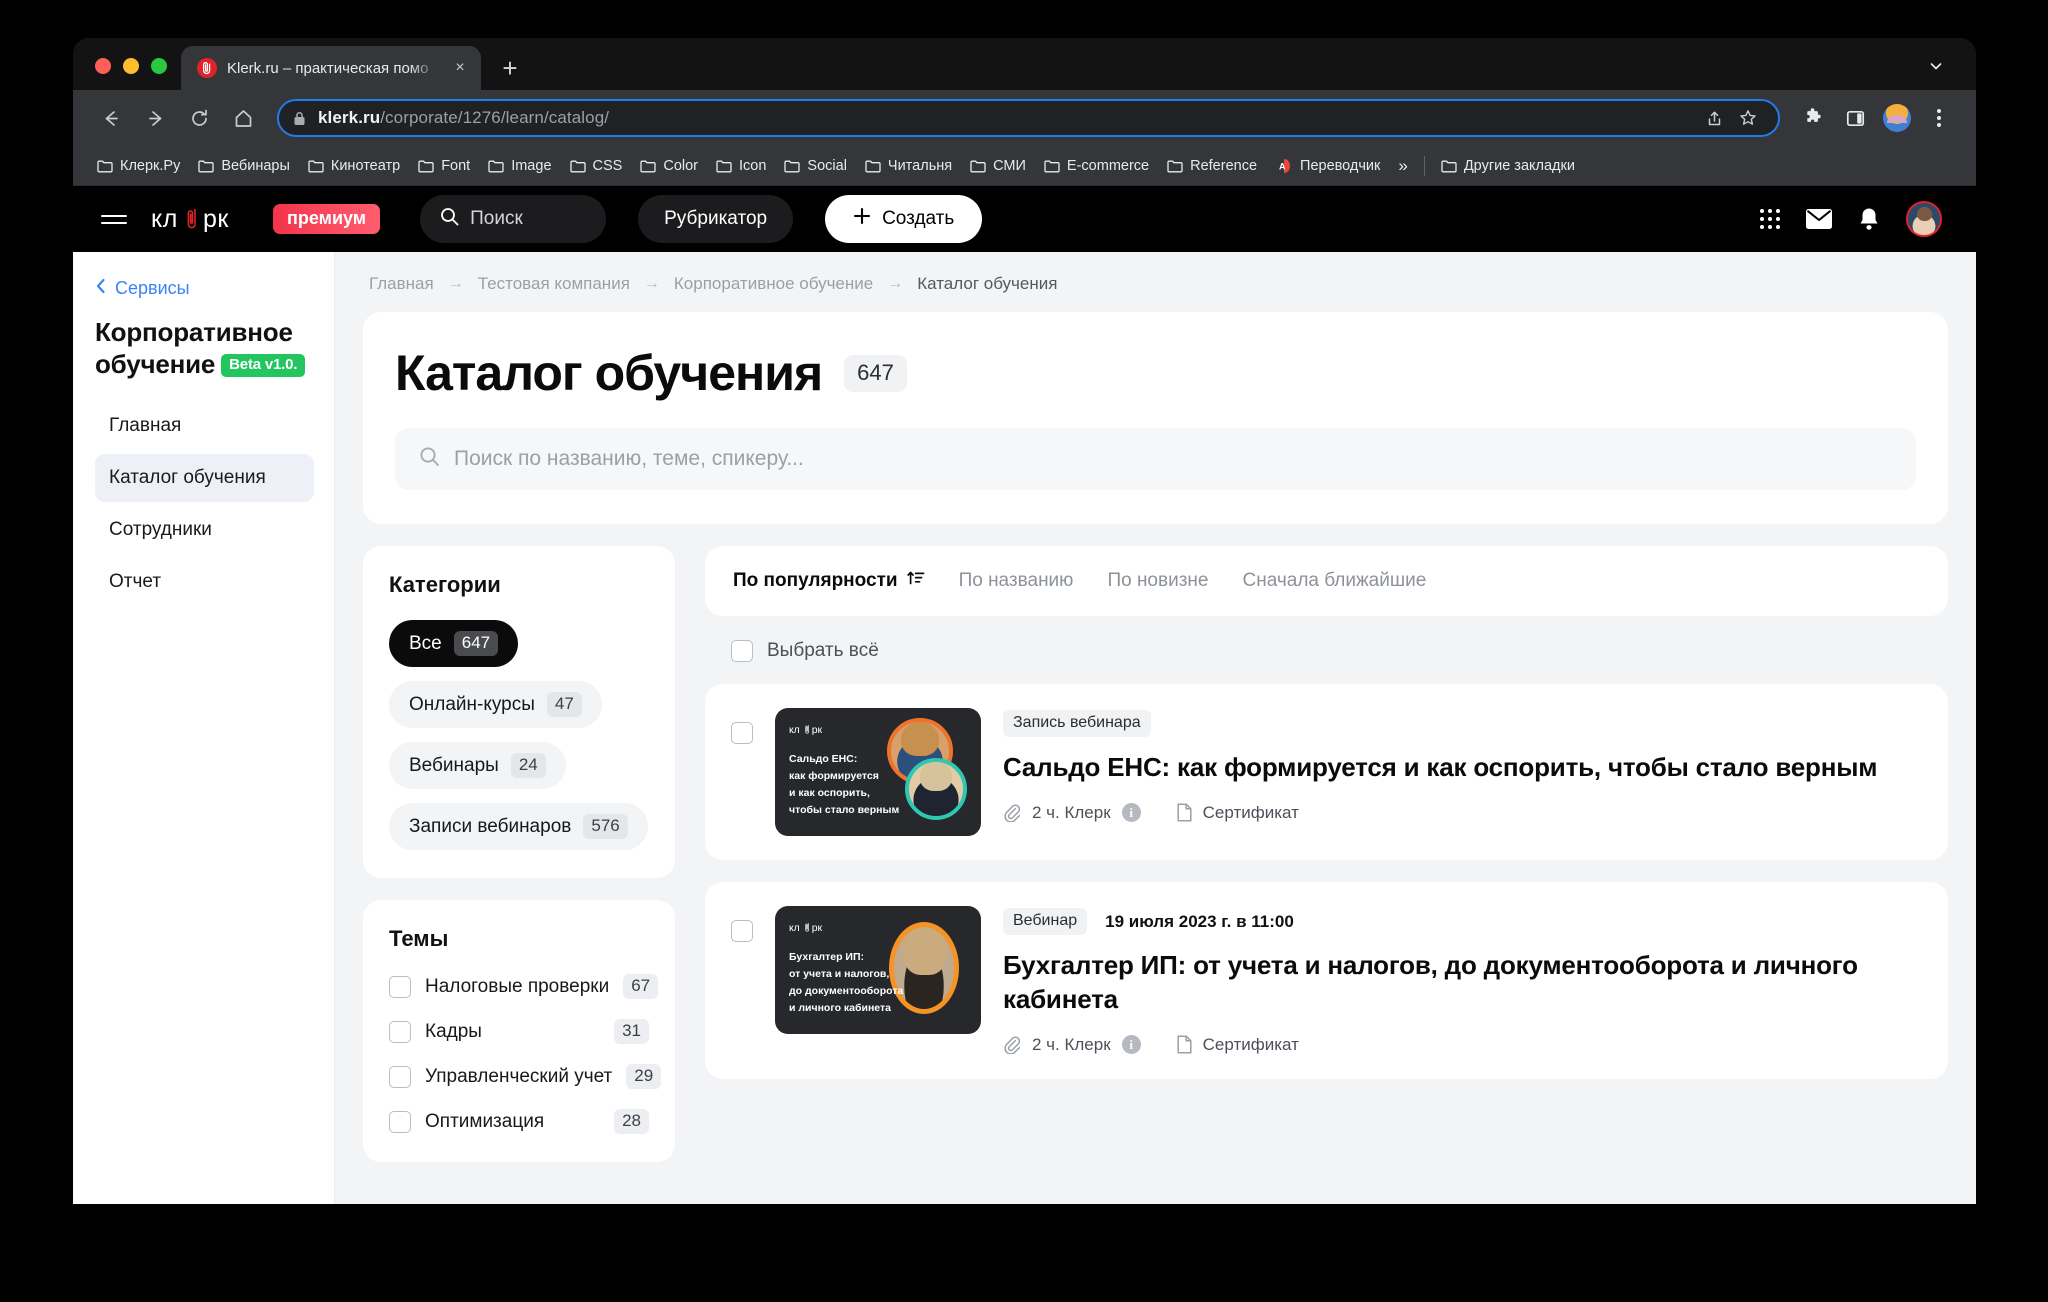  I want to click on minimize-window-button, so click(131, 66).